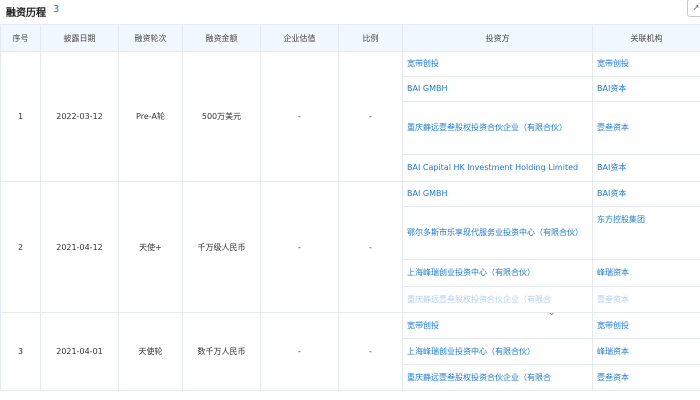  Describe the element at coordinates (20, 38) in the screenshot. I see `col-header-index: 序号` at that location.